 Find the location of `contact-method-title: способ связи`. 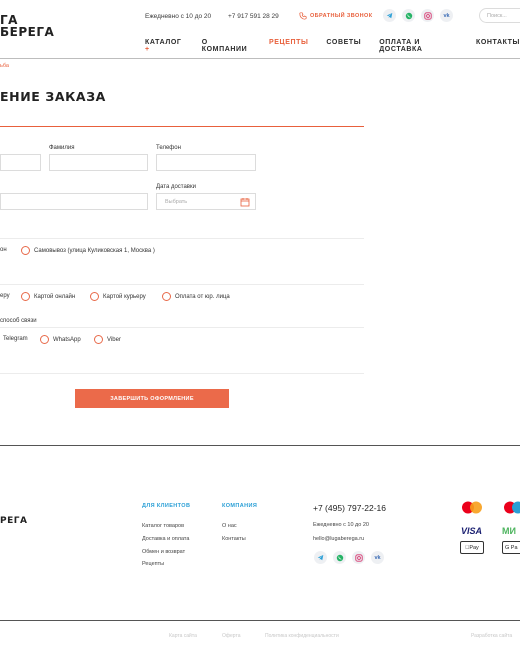

contact-method-title: способ связи is located at coordinates (18, 321).